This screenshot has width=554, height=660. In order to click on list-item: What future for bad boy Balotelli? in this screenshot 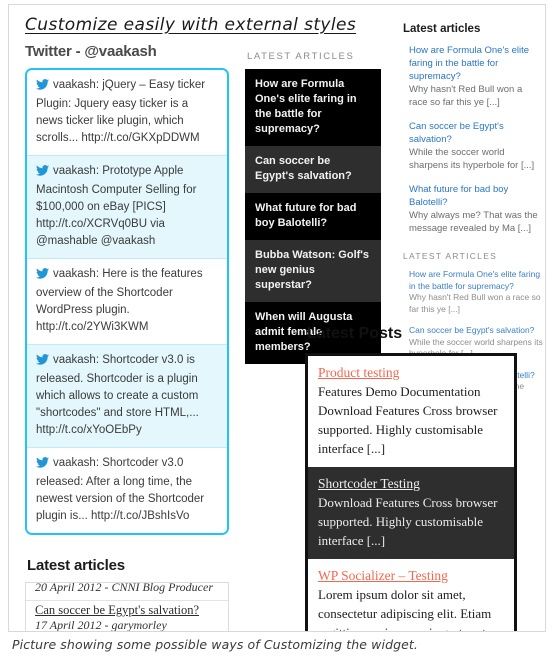, I will do `click(313, 216)`.